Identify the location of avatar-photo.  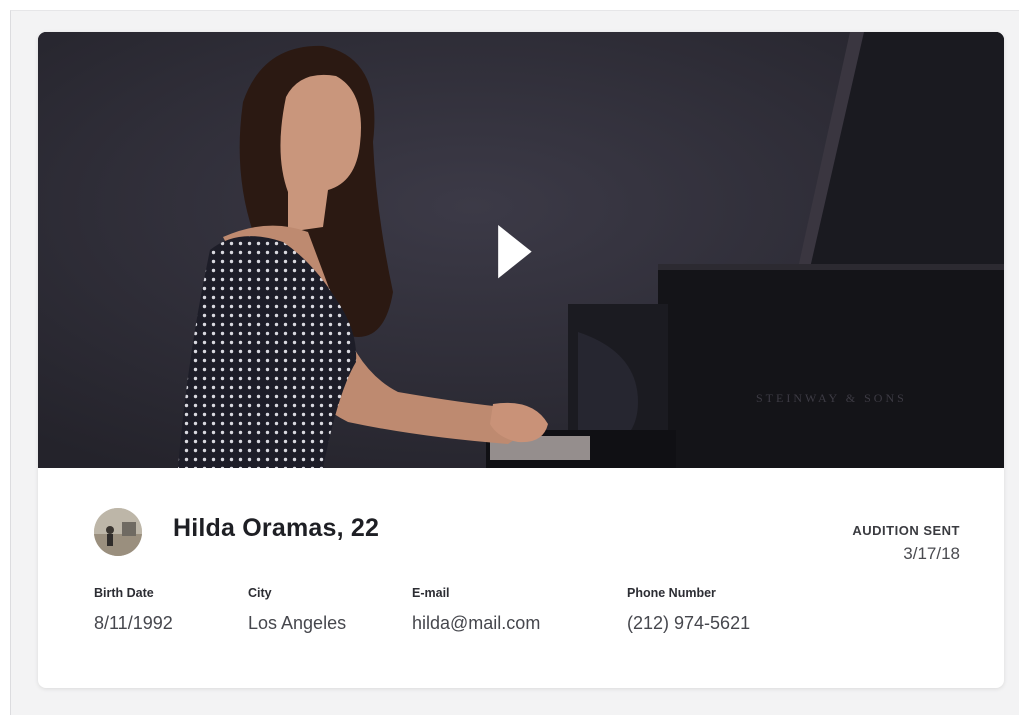
(118, 532).